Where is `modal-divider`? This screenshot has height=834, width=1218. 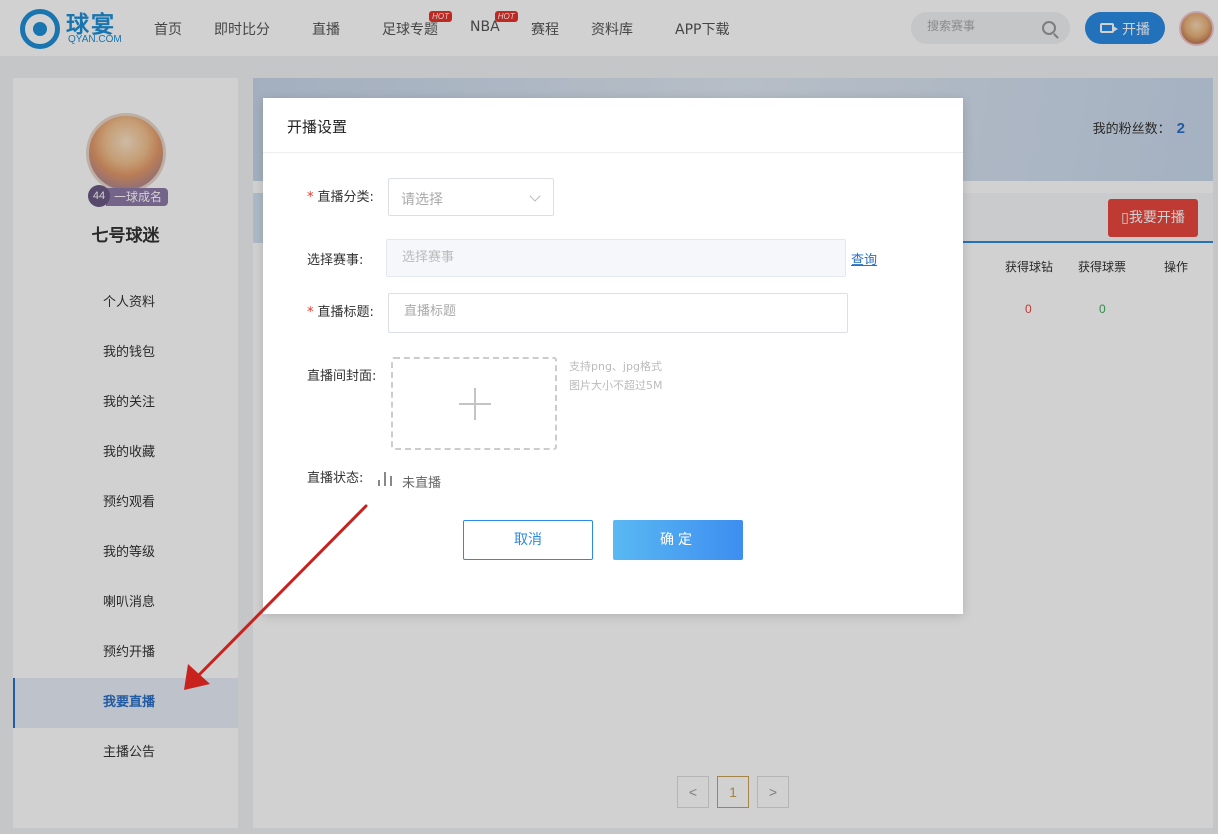
modal-divider is located at coordinates (613, 152).